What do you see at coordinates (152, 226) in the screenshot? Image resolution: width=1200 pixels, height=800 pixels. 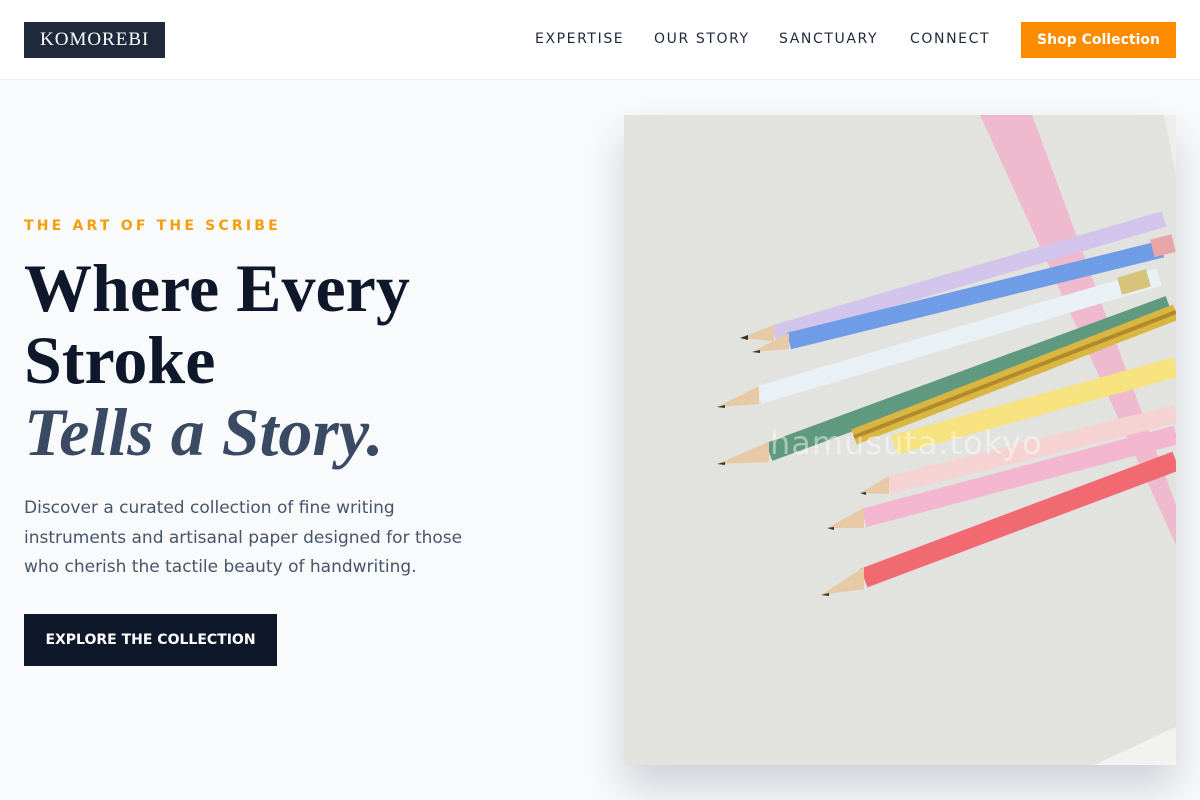 I see `hero-eyebrow: THE ART OF THE SCRIBE` at bounding box center [152, 226].